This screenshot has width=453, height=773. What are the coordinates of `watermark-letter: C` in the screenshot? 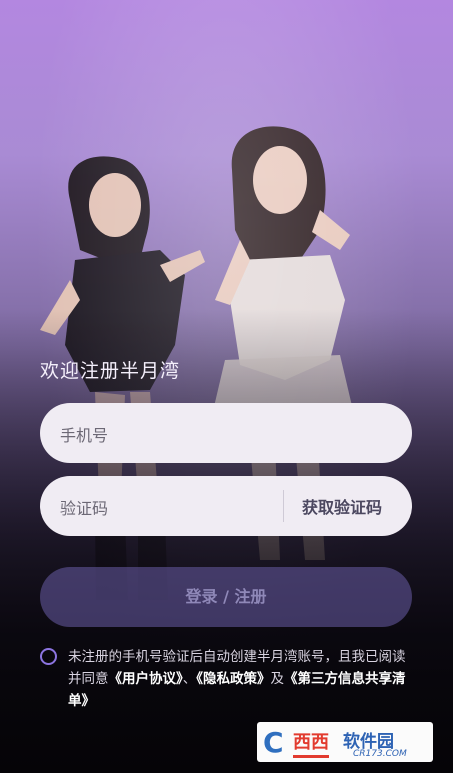 It's located at (273, 742).